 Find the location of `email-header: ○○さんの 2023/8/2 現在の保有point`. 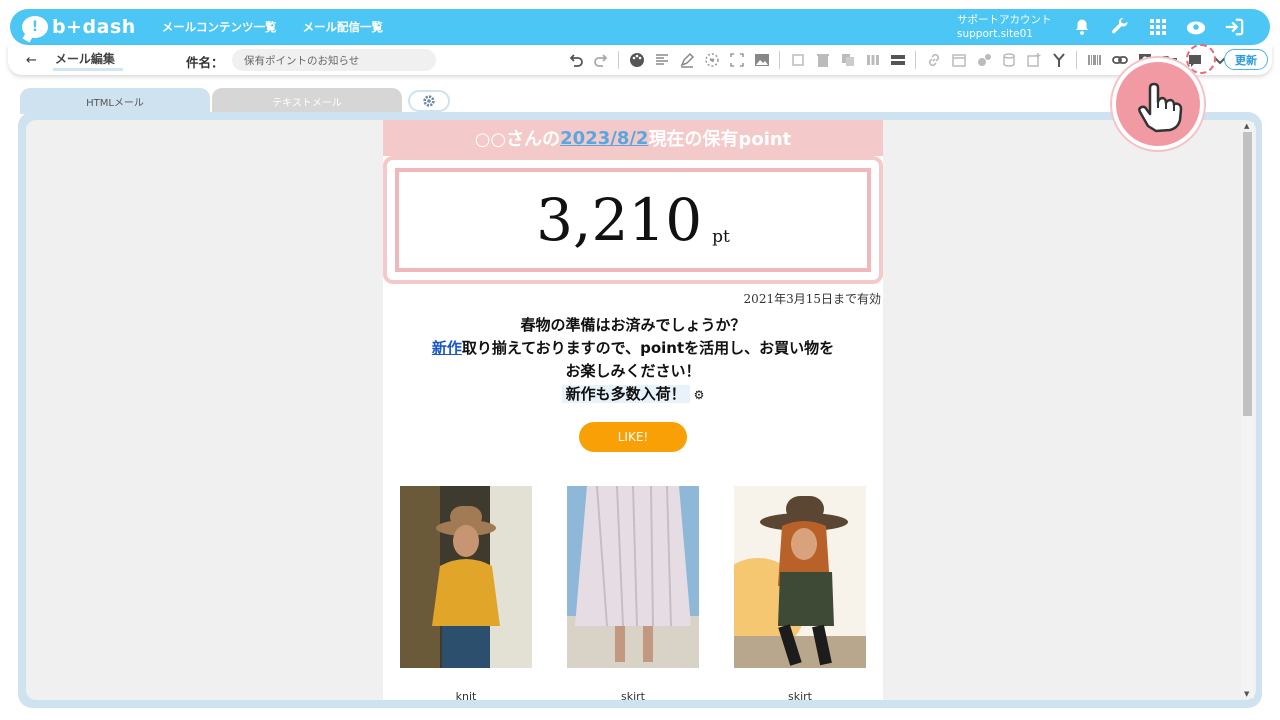

email-header: ○○さんの 2023/8/2 現在の保有point is located at coordinates (633, 138).